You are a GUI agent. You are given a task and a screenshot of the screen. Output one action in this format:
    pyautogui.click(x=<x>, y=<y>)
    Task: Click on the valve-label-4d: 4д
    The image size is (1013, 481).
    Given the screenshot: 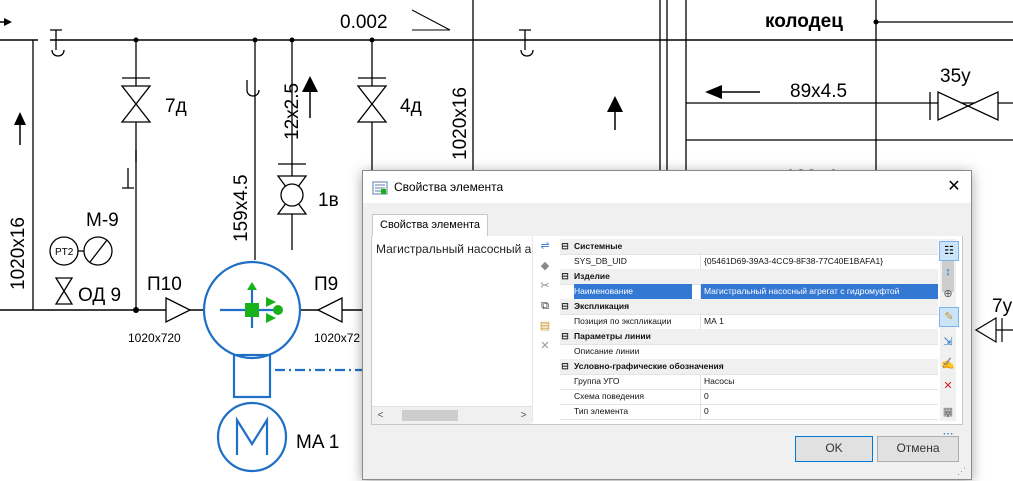 What is the action you would take?
    pyautogui.click(x=411, y=106)
    